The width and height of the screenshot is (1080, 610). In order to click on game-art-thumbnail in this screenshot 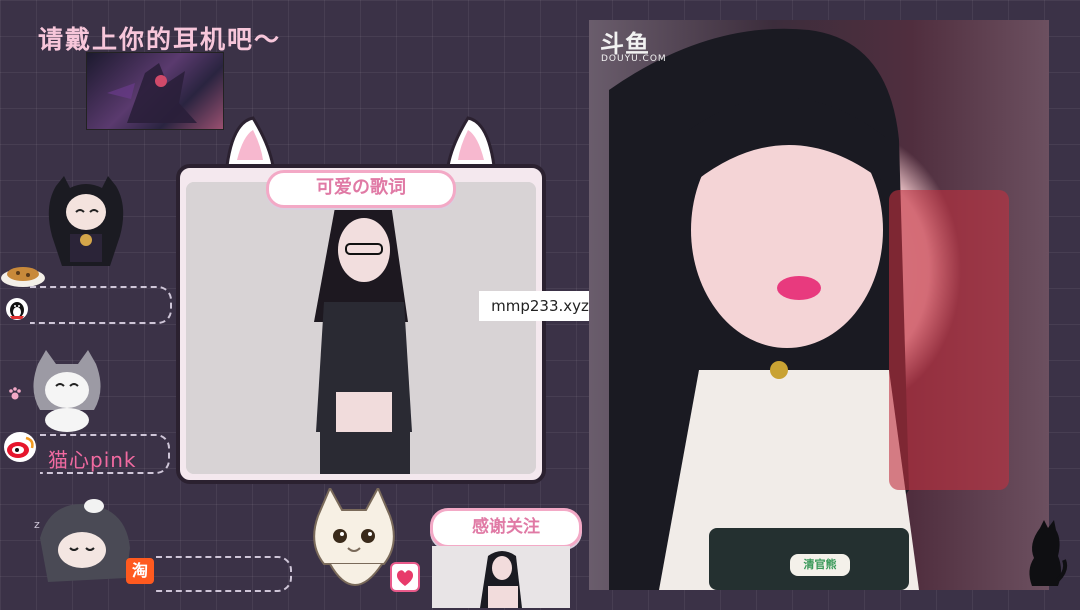, I will do `click(155, 91)`.